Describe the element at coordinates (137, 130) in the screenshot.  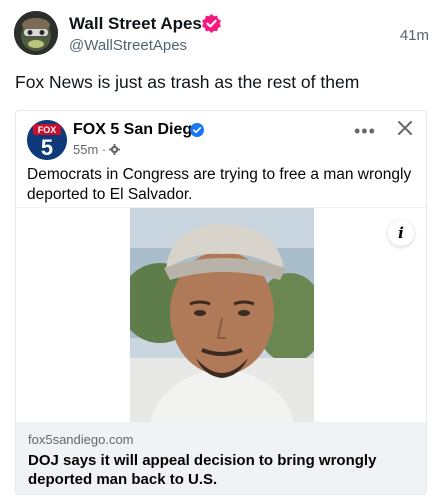
I see `page-name: FOX 5 San Diego` at that location.